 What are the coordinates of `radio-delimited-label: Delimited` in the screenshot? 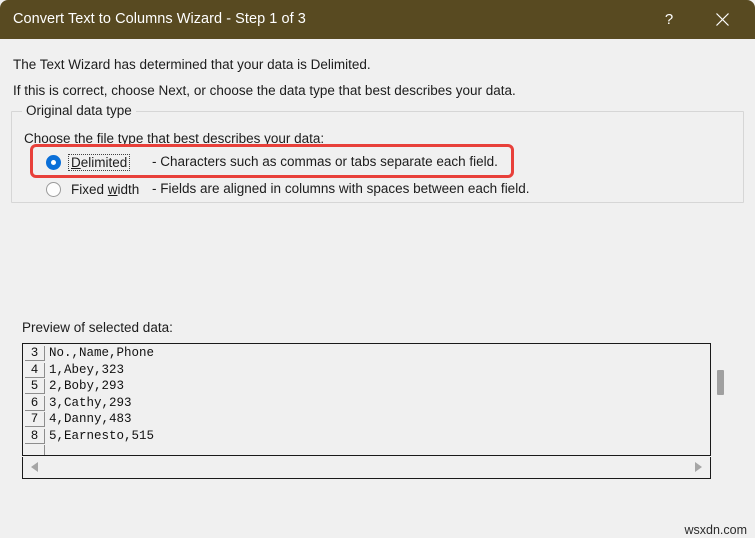 It's located at (99, 162).